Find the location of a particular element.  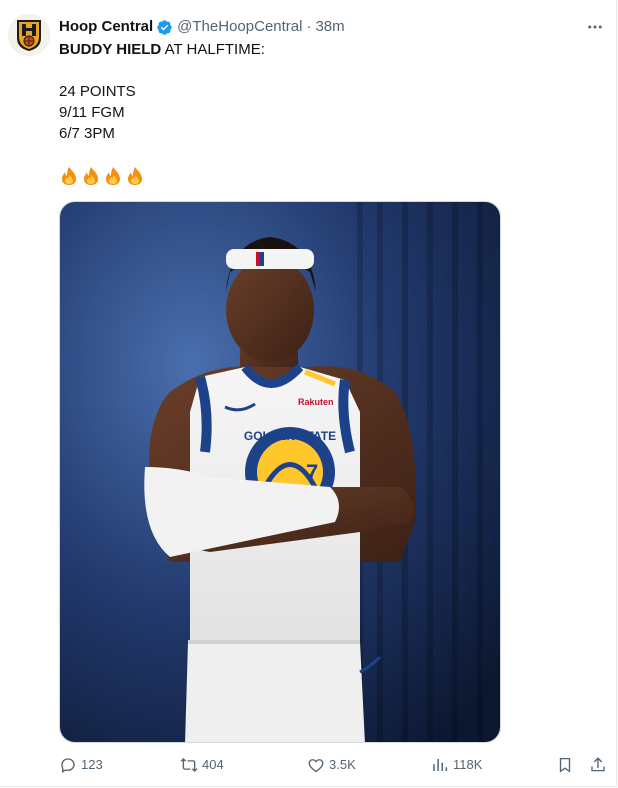

views-icon is located at coordinates (440, 765).